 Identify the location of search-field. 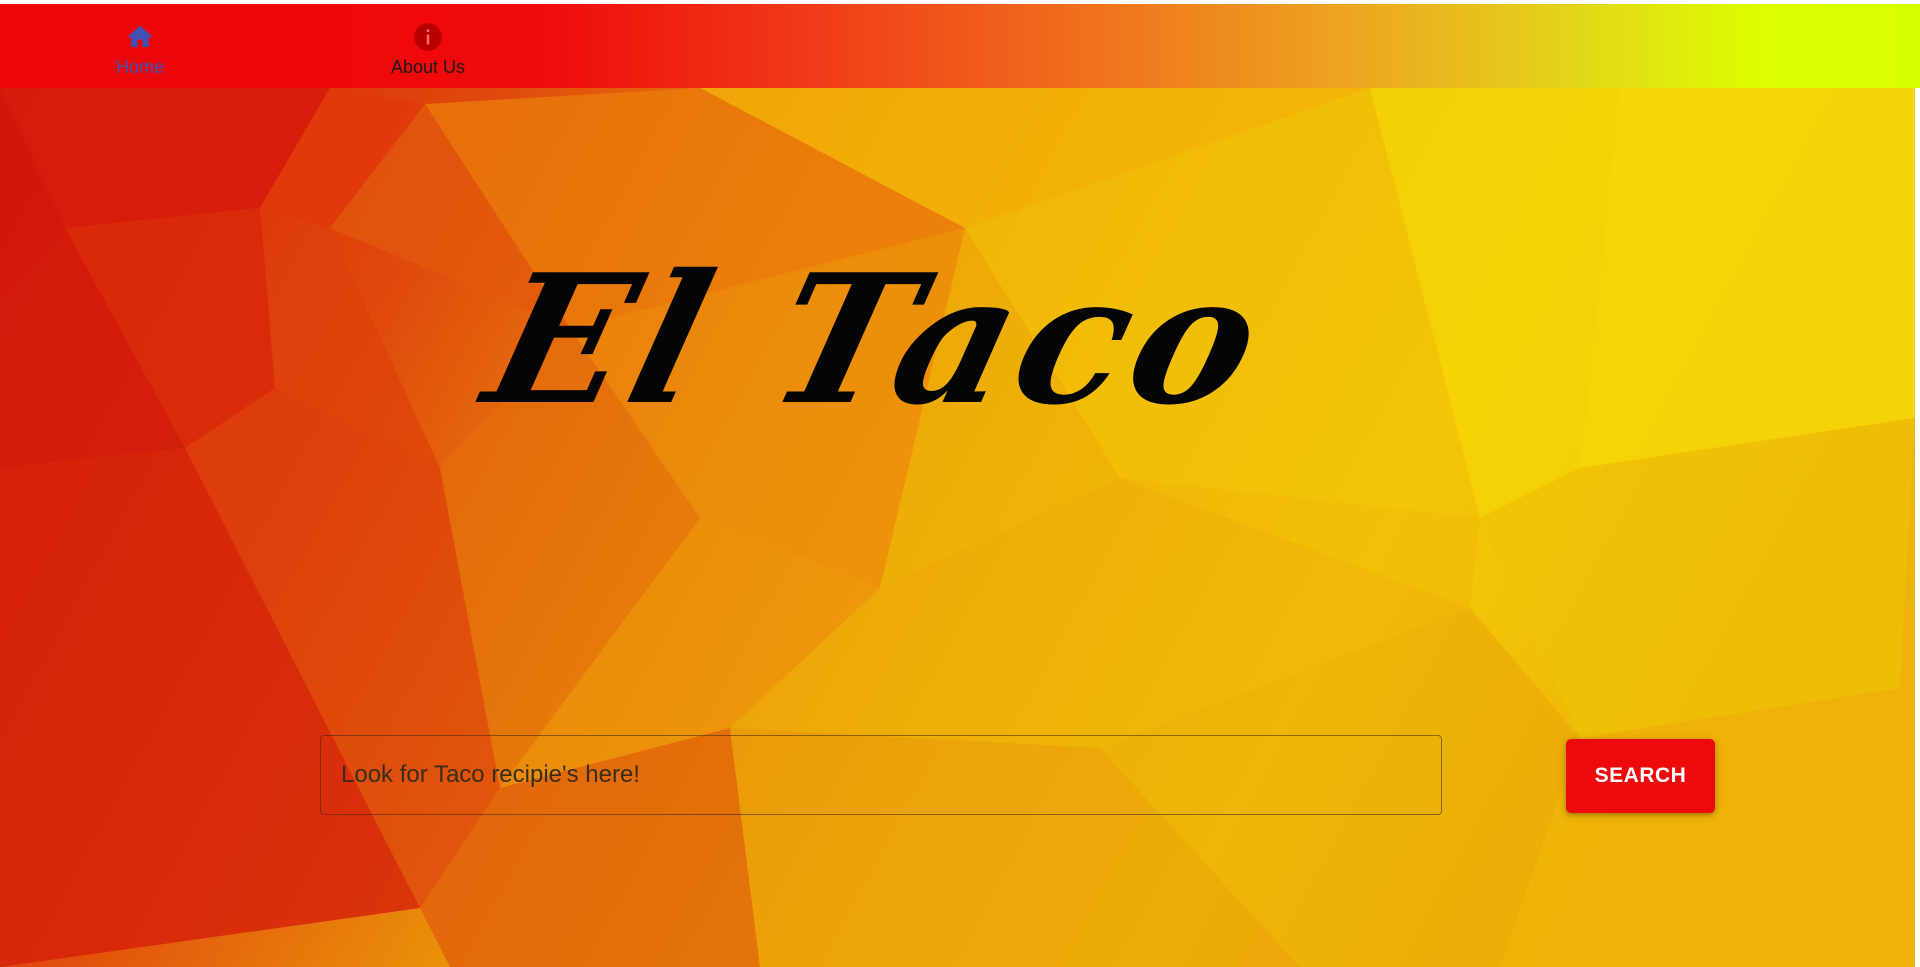
(881, 775).